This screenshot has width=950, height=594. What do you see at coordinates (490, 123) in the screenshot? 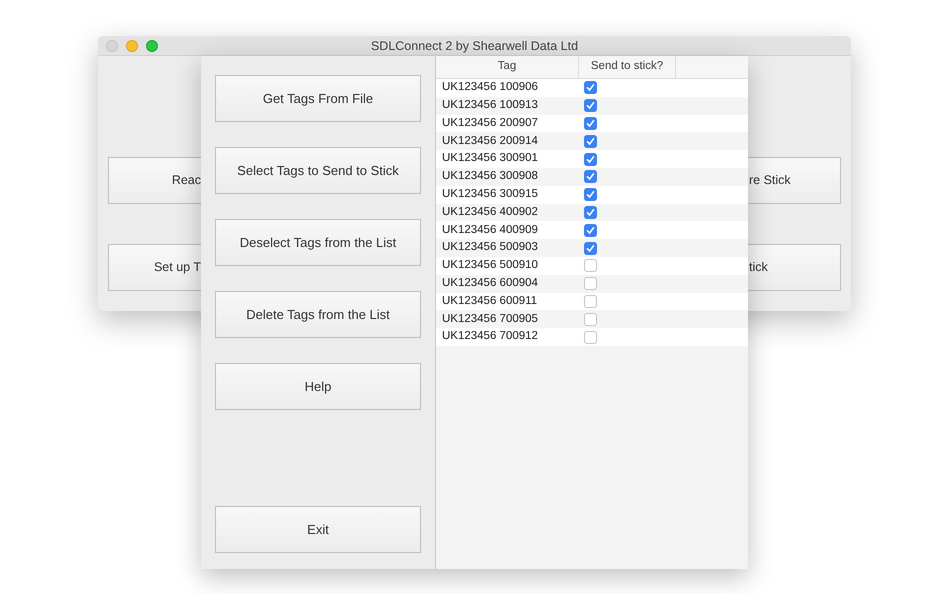
I see `tag-cell-text: UK123456 200907` at bounding box center [490, 123].